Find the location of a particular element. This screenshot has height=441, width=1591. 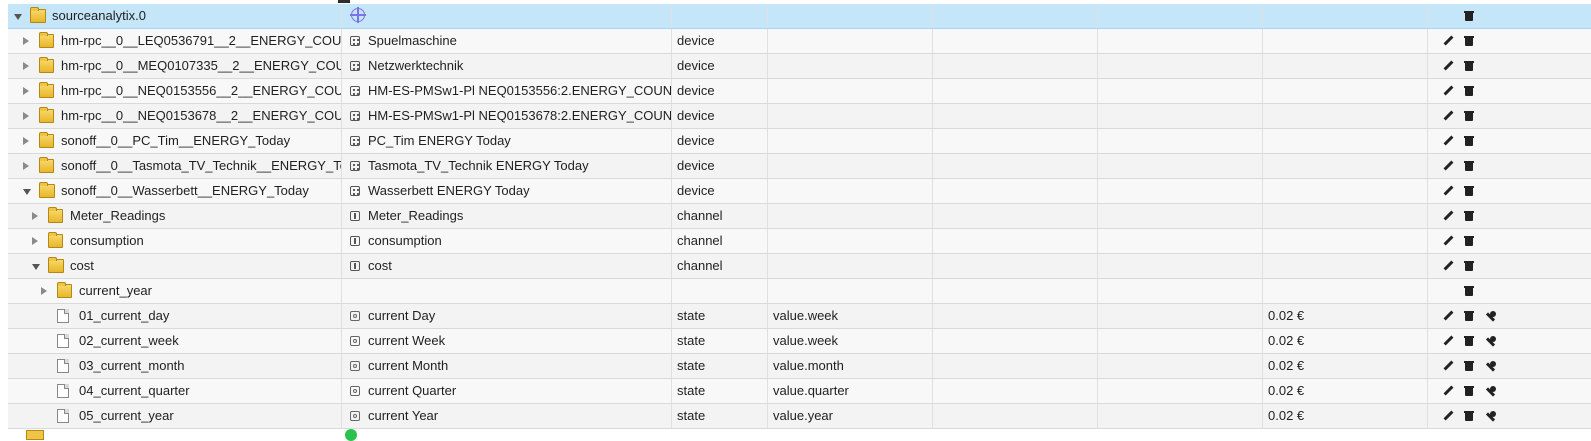

object-id-label: consumption is located at coordinates (107, 241).